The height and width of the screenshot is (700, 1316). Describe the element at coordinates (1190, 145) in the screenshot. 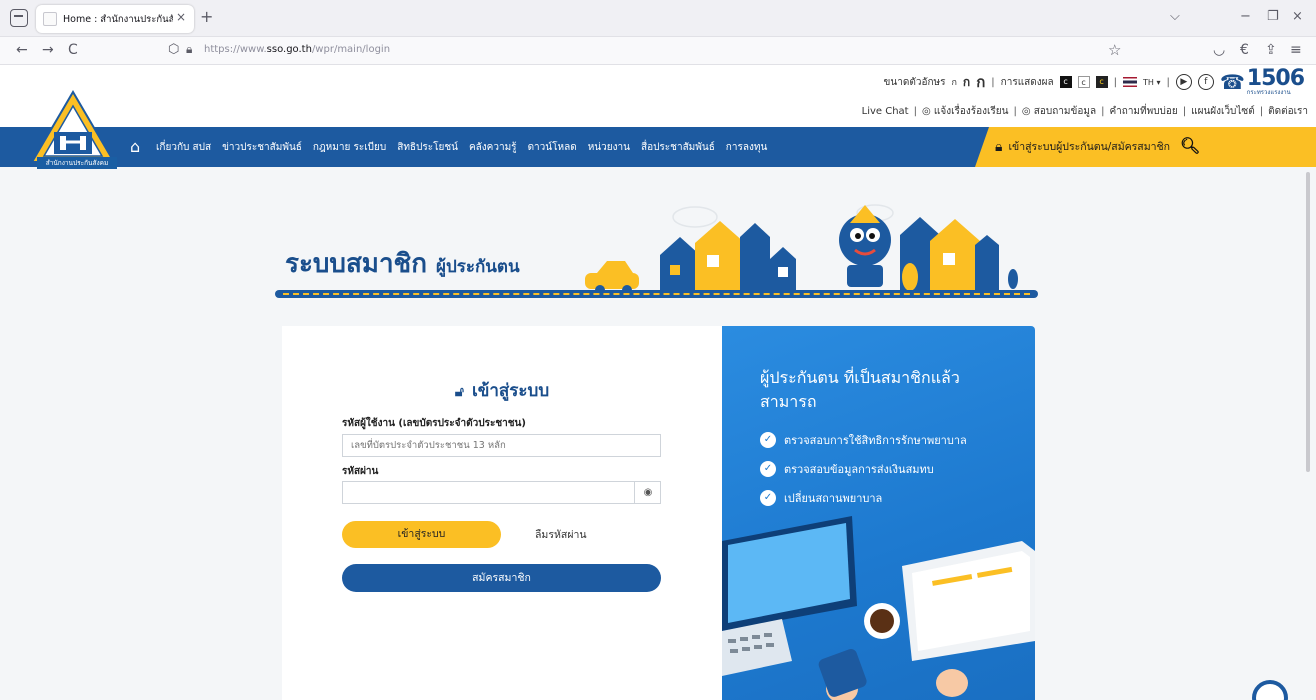

I see `search-icon: 🔍︎` at that location.